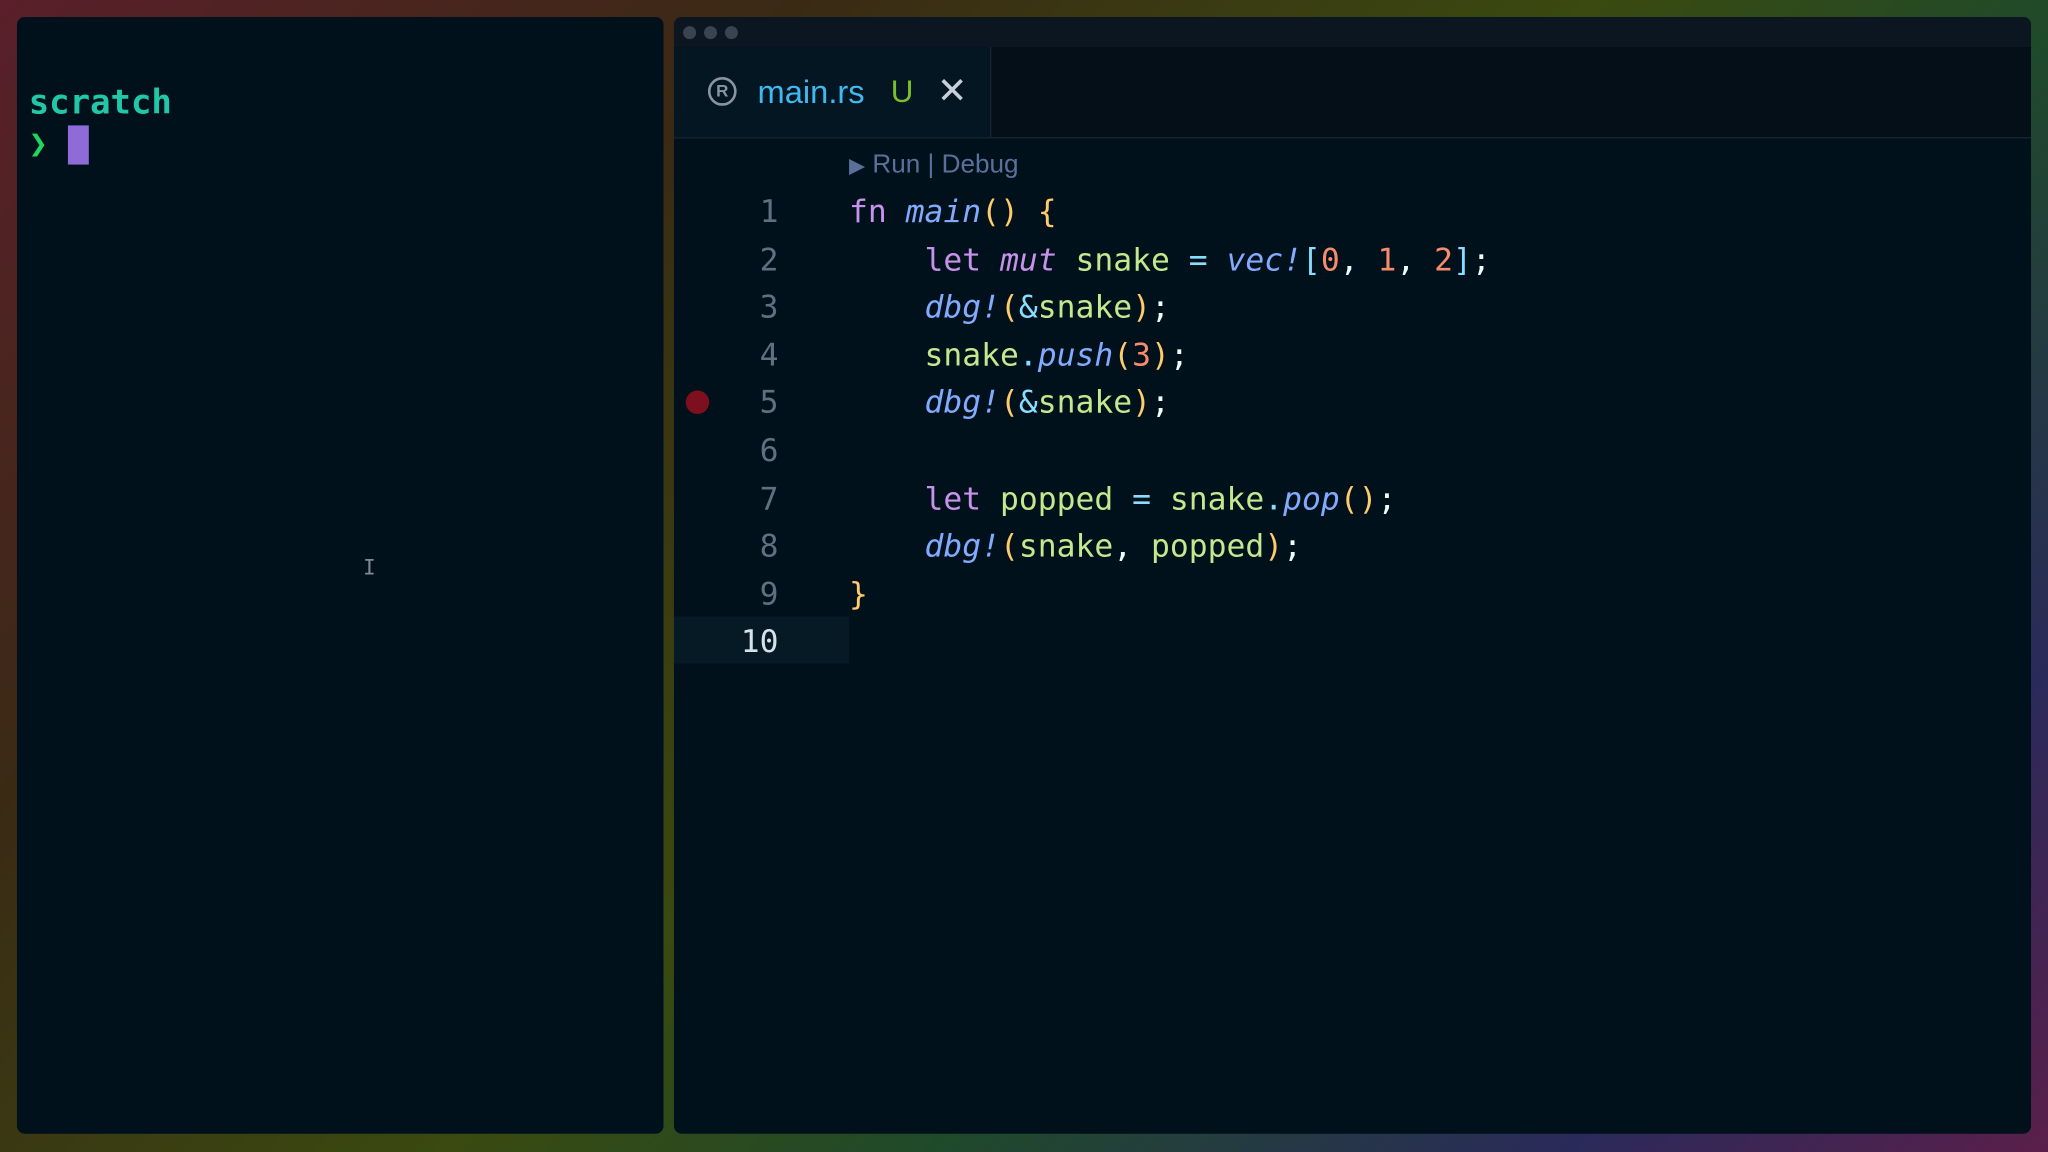 The width and height of the screenshot is (2048, 1152). I want to click on line-number: 6, so click(769, 450).